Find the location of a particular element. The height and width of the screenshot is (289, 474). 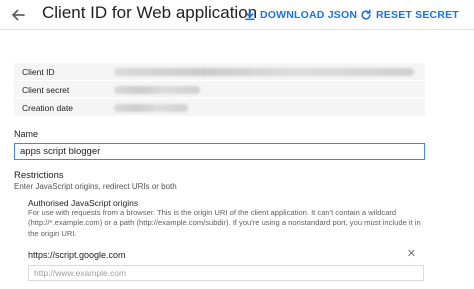

name-label: Name is located at coordinates (26, 134).